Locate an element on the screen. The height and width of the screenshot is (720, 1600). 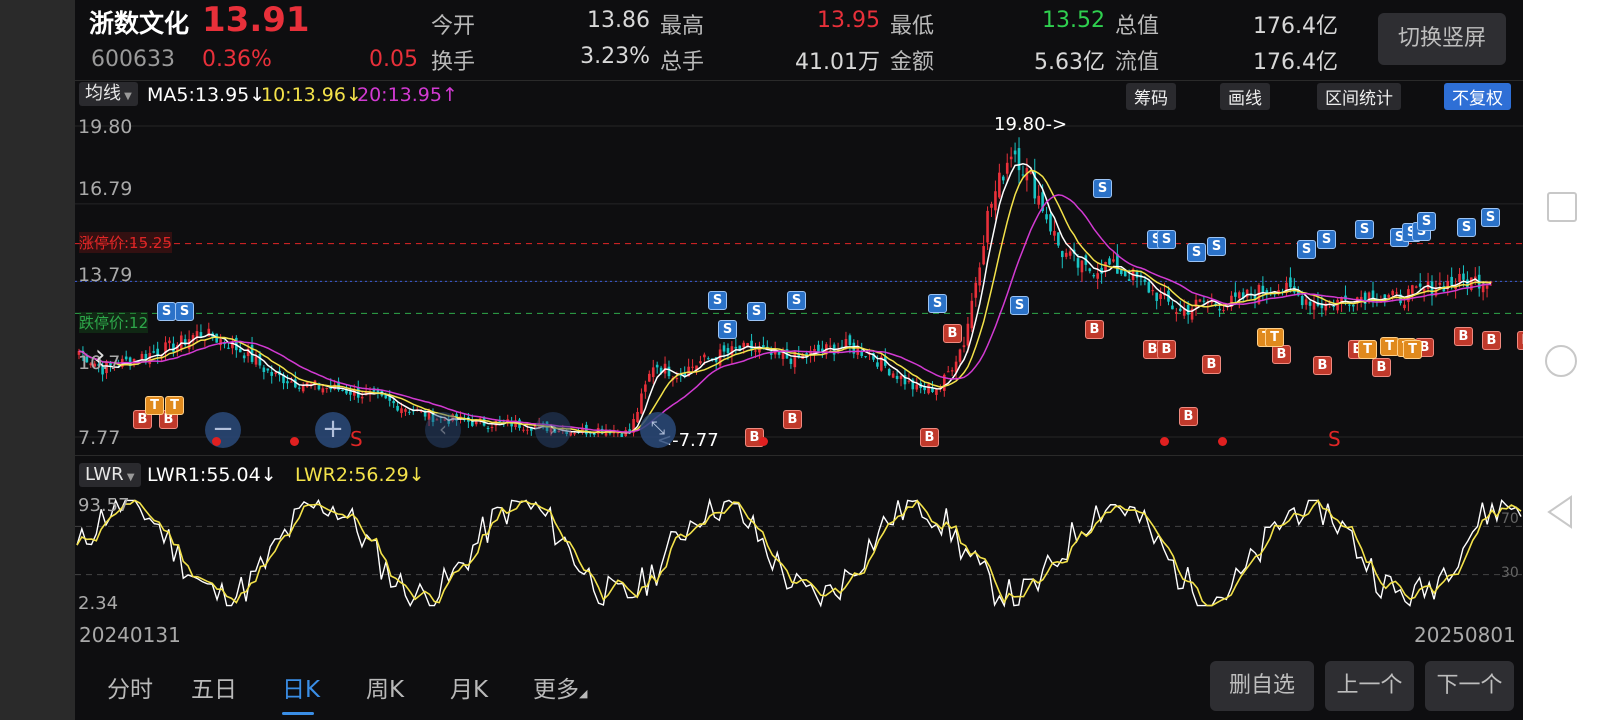
tab-intraday: 分时 is located at coordinates (130, 687).